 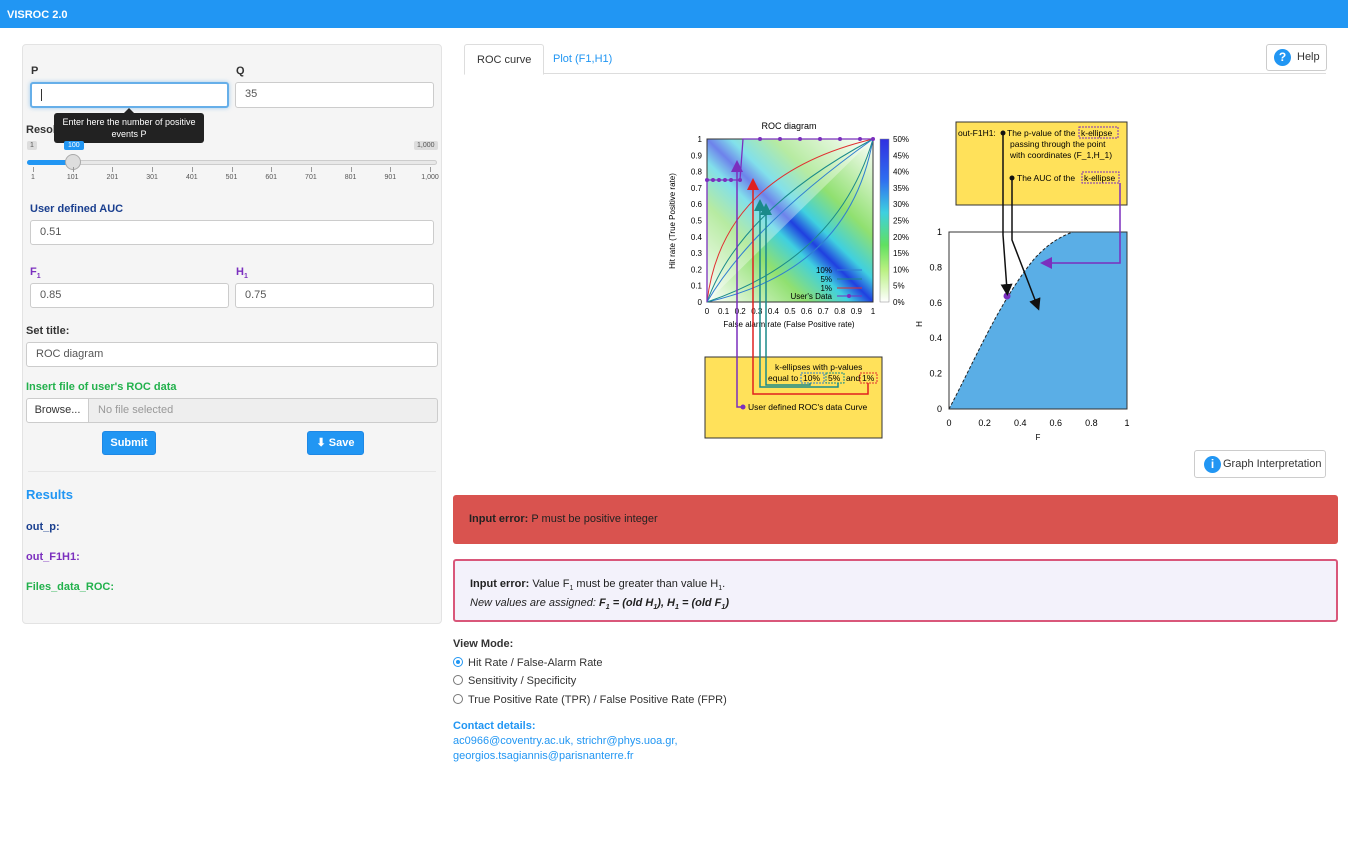 I want to click on roc-x-ticks: 0 0.1 0.2 0.3 0.4 0.5 0.6 0.7 0.8 0.9 1, so click(x=790, y=311).